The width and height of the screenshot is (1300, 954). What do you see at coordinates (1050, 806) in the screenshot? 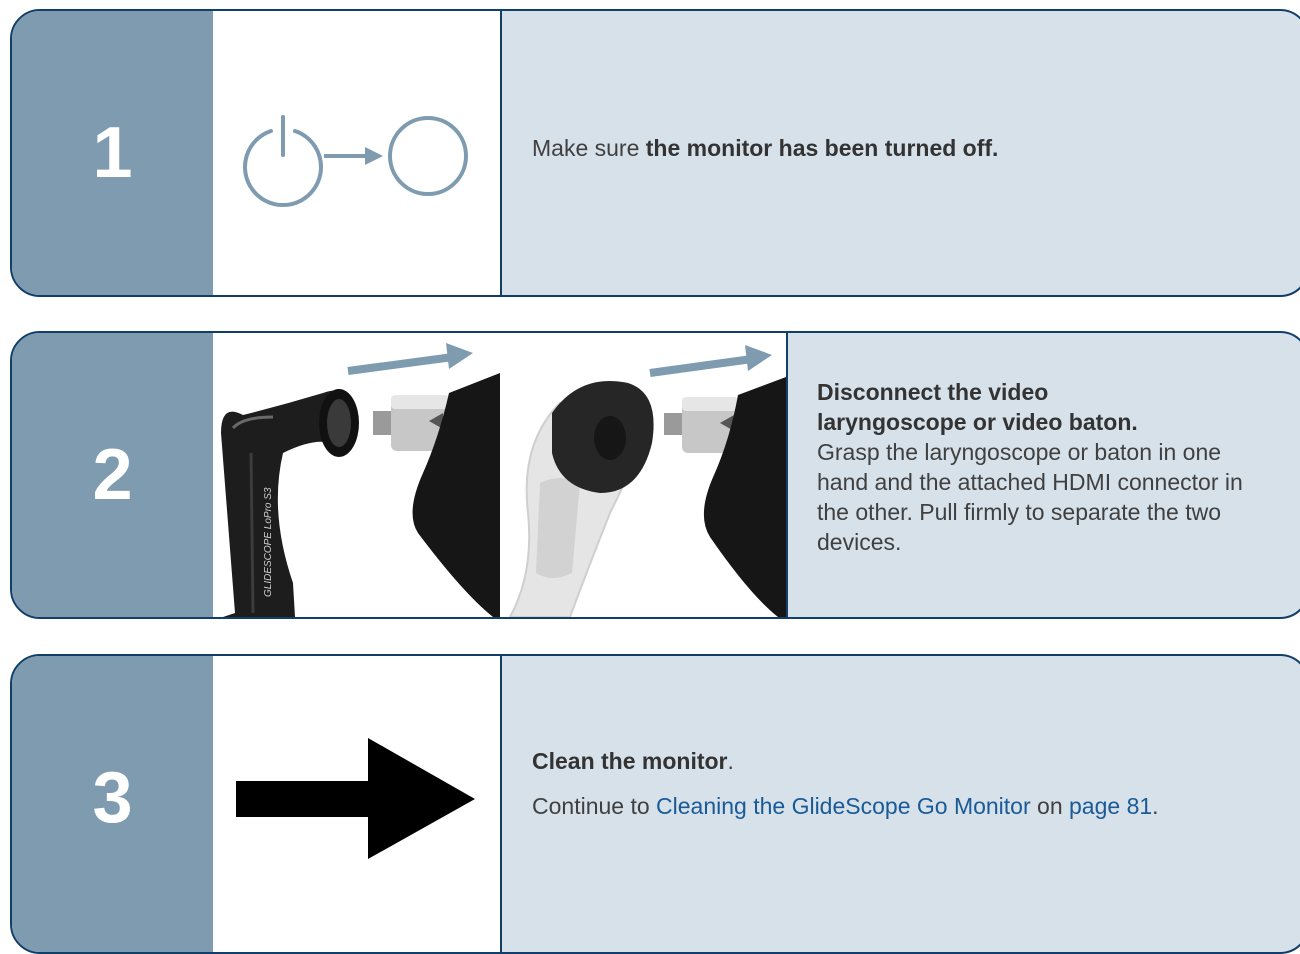
I see `continue-mid: on` at bounding box center [1050, 806].